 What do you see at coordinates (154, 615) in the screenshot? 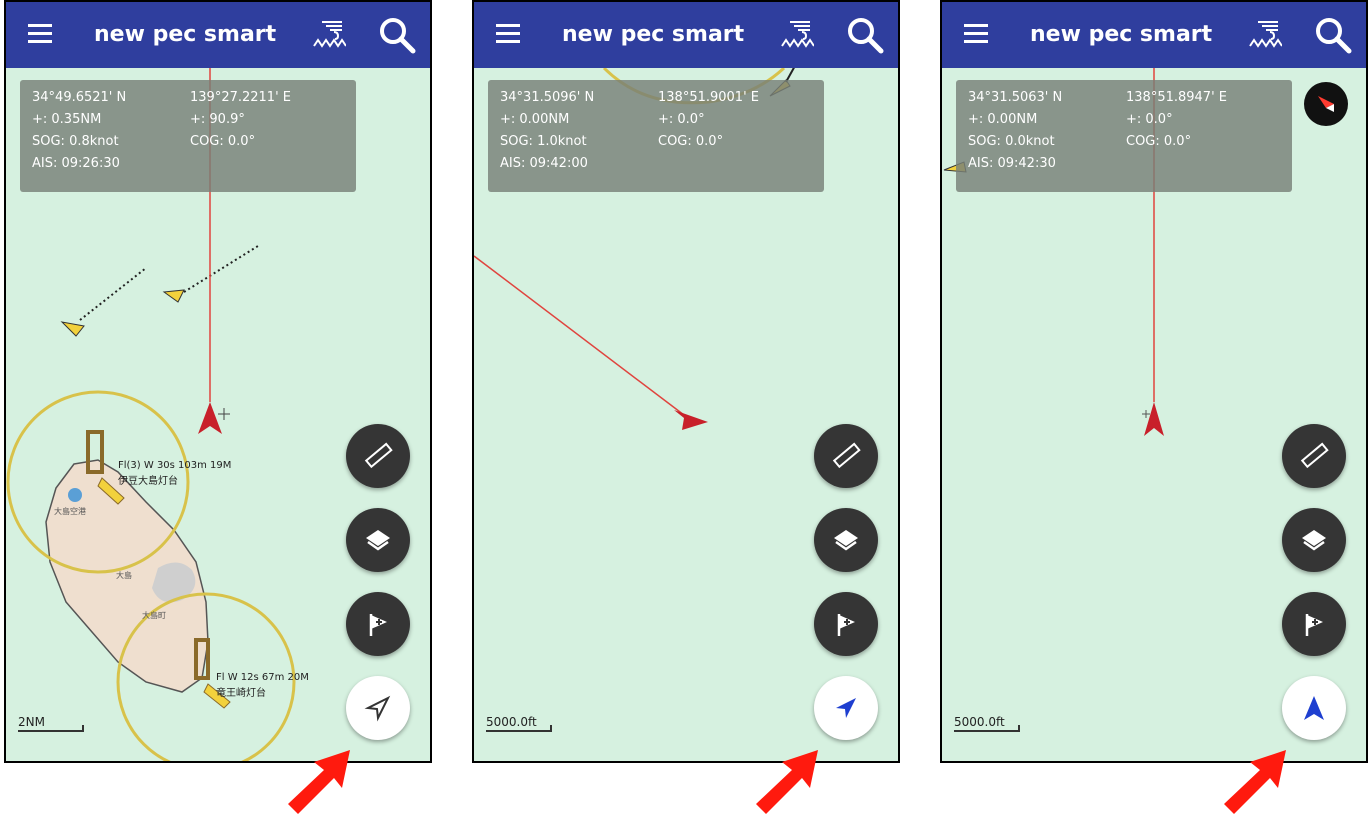
I see `town-label: 大島町` at bounding box center [154, 615].